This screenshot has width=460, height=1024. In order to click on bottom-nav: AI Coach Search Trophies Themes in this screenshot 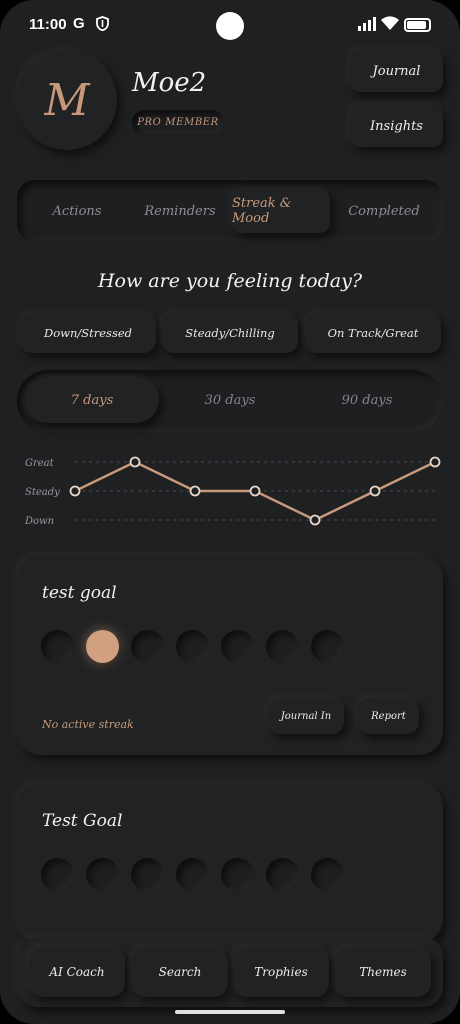, I will do `click(230, 972)`.